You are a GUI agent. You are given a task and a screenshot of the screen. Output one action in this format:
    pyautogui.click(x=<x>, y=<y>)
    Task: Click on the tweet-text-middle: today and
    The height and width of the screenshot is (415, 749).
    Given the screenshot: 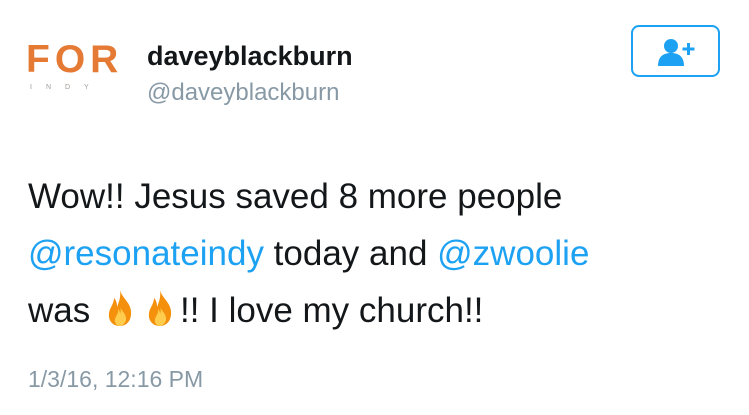 What is the action you would take?
    pyautogui.click(x=350, y=253)
    